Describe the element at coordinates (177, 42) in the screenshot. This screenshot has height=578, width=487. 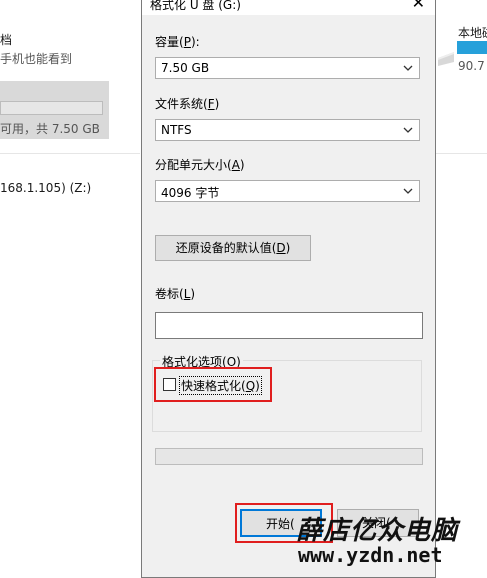
I see `capacity-label: 容量(P):` at that location.